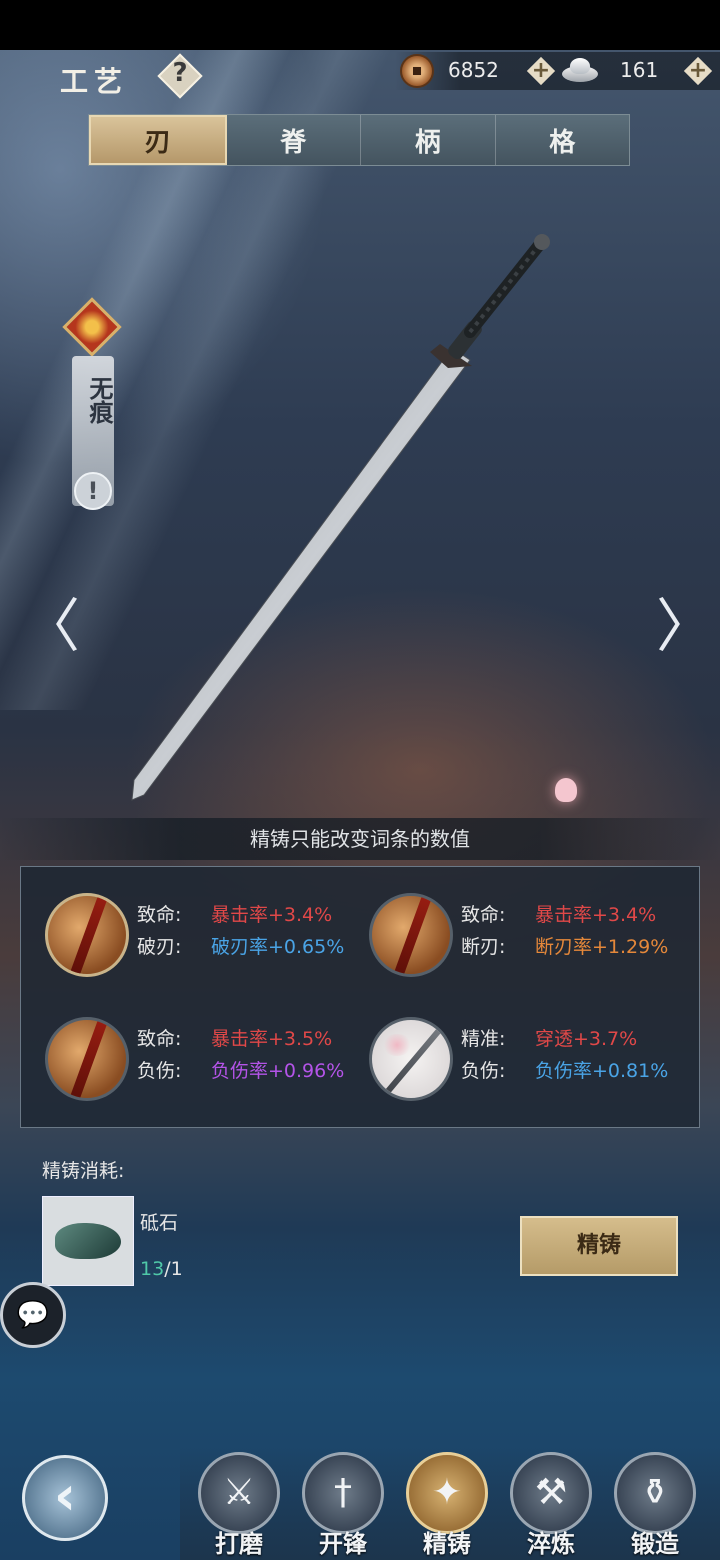 This screenshot has height=1560, width=720. I want to click on add-copper-button: +, so click(541, 71).